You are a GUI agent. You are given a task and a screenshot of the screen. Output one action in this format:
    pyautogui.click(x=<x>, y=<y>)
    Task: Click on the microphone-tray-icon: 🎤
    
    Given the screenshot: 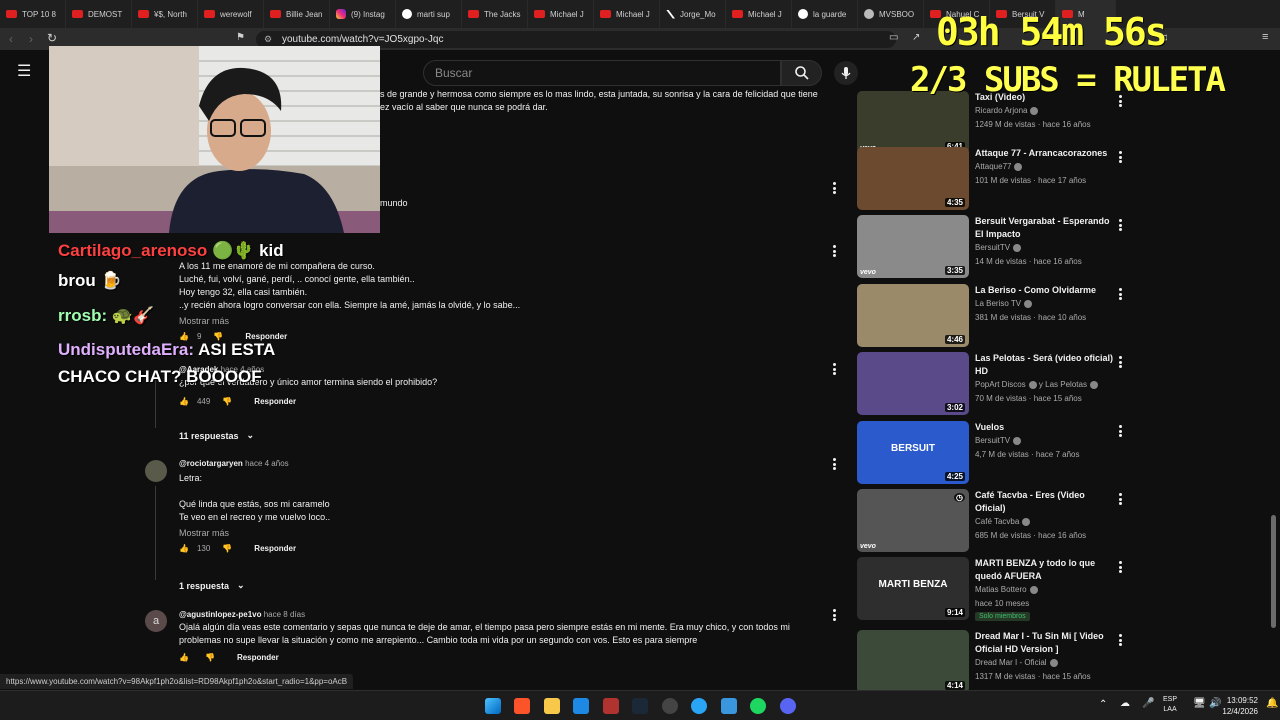 What is the action you would take?
    pyautogui.click(x=1148, y=703)
    